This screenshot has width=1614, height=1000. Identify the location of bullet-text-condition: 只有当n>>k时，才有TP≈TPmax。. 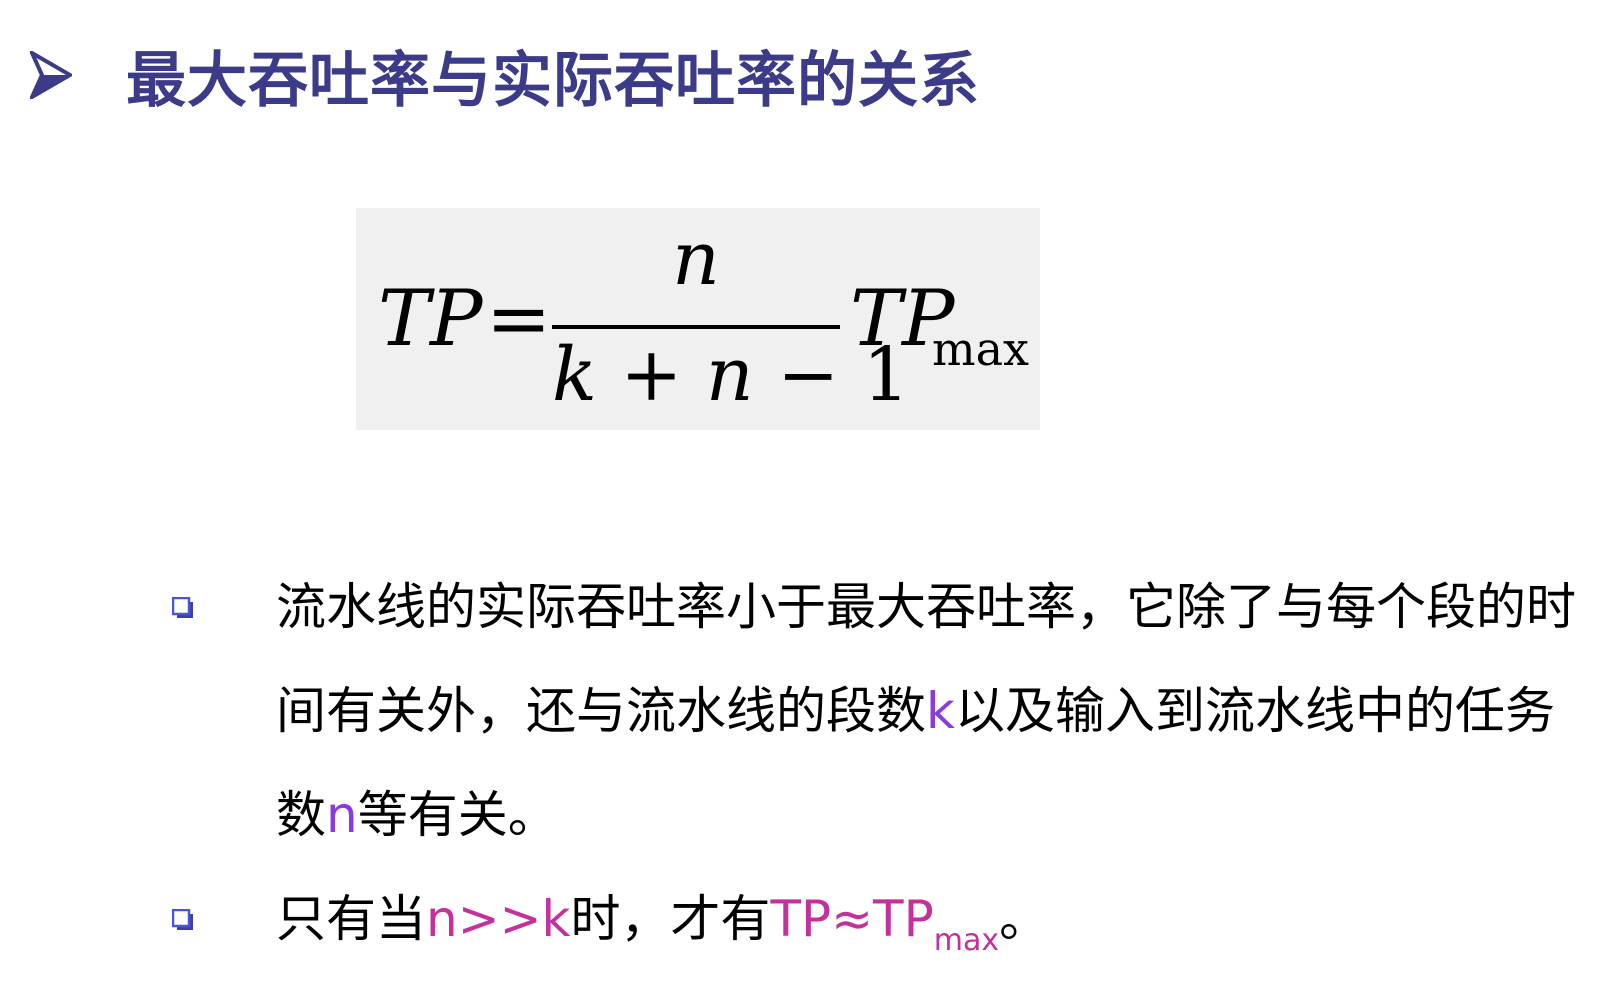
(936, 930).